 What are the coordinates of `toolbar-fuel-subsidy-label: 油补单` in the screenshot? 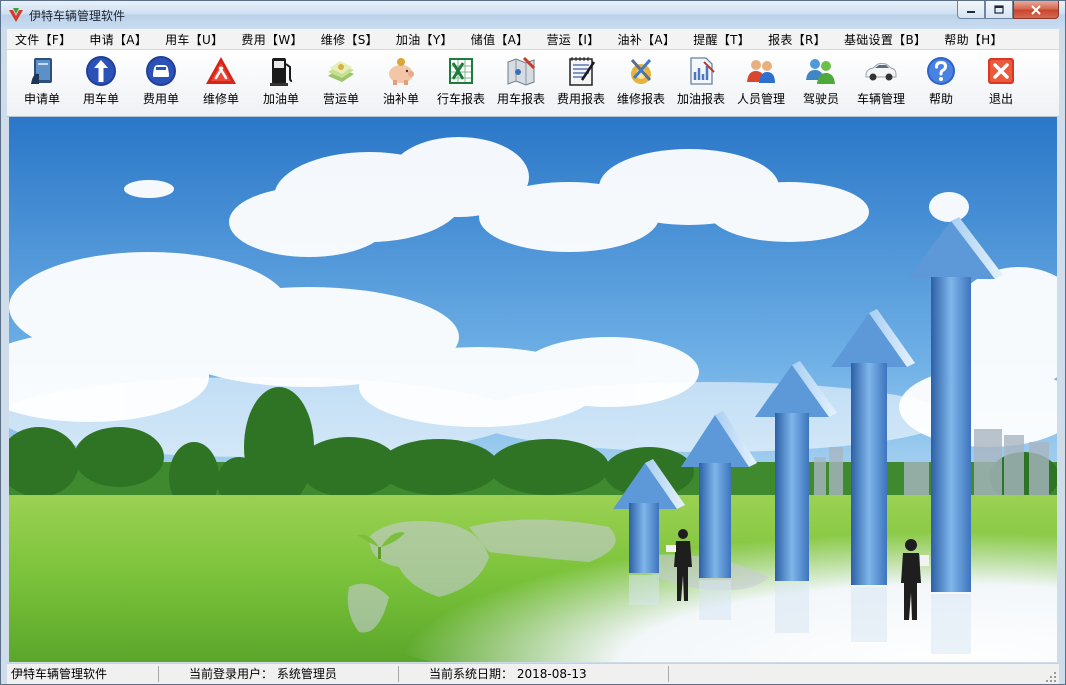 It's located at (401, 98).